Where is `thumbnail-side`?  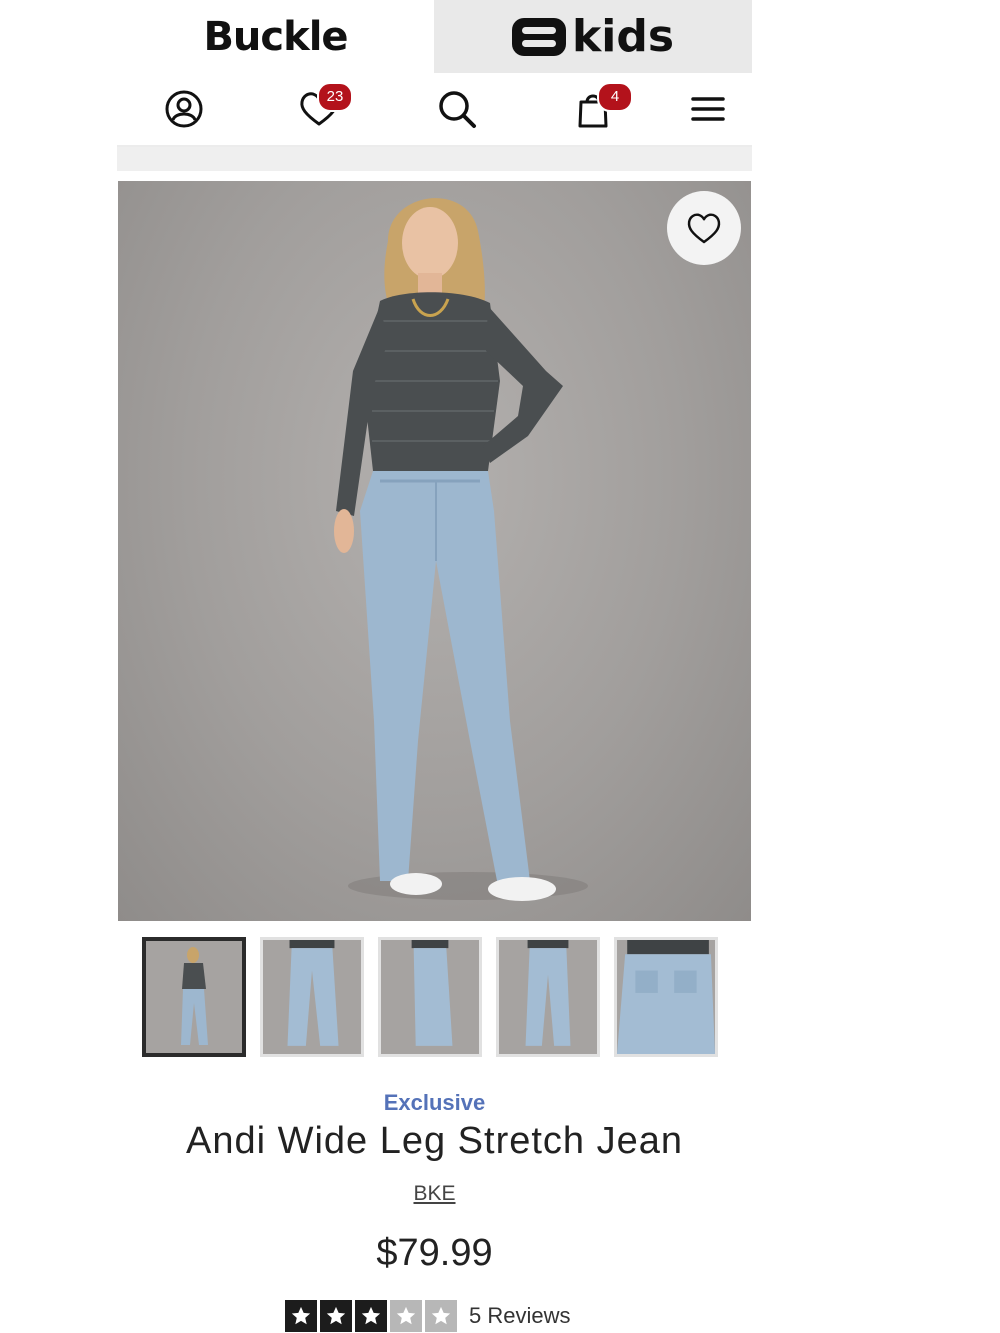 thumbnail-side is located at coordinates (430, 997).